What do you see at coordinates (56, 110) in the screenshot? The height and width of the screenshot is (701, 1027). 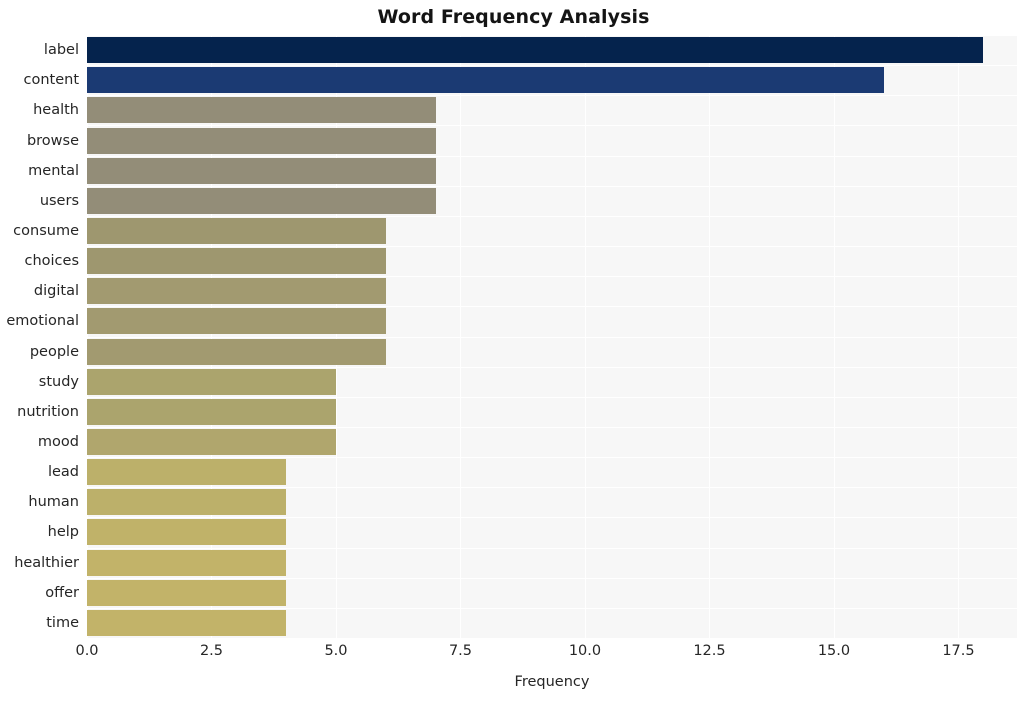 I see `y-tick-label-health: health` at bounding box center [56, 110].